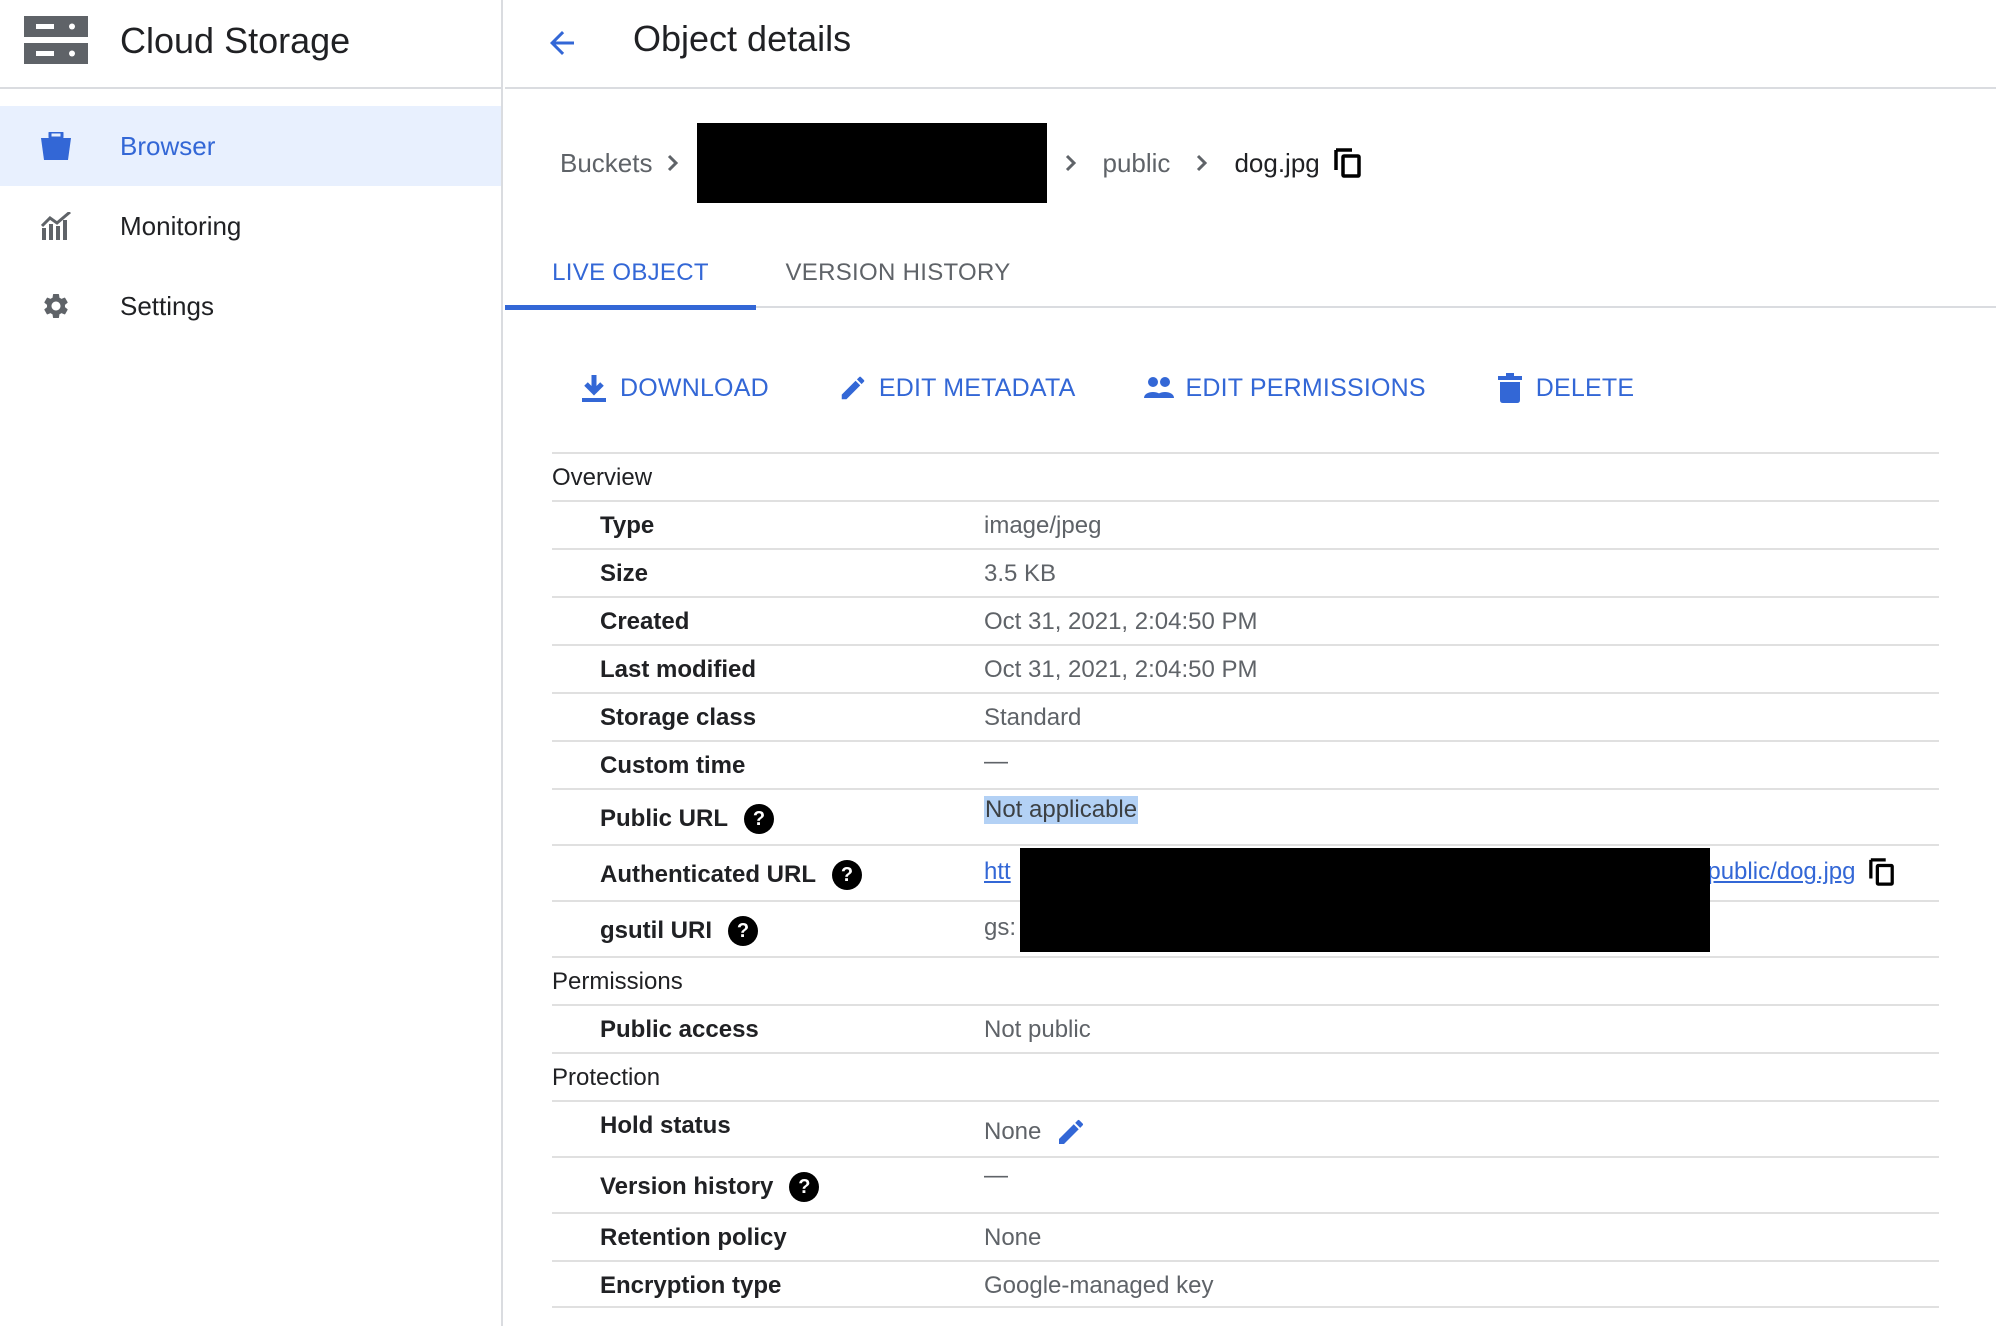 This screenshot has width=1996, height=1326. Describe the element at coordinates (1099, 1285) in the screenshot. I see `detail-value: Google-managed key` at that location.